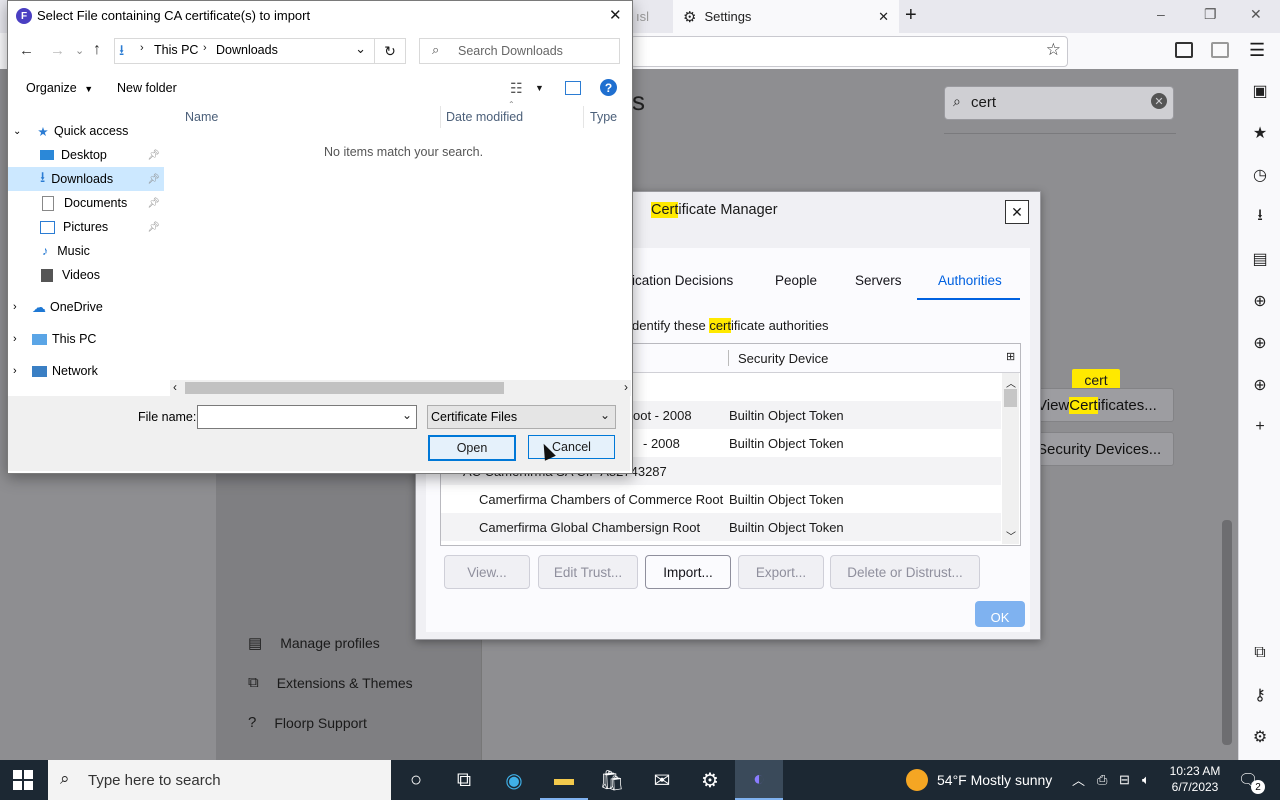 This screenshot has width=1280, height=800. What do you see at coordinates (994, 780) in the screenshot?
I see `weather-text: 54°F Mostly sunny` at bounding box center [994, 780].